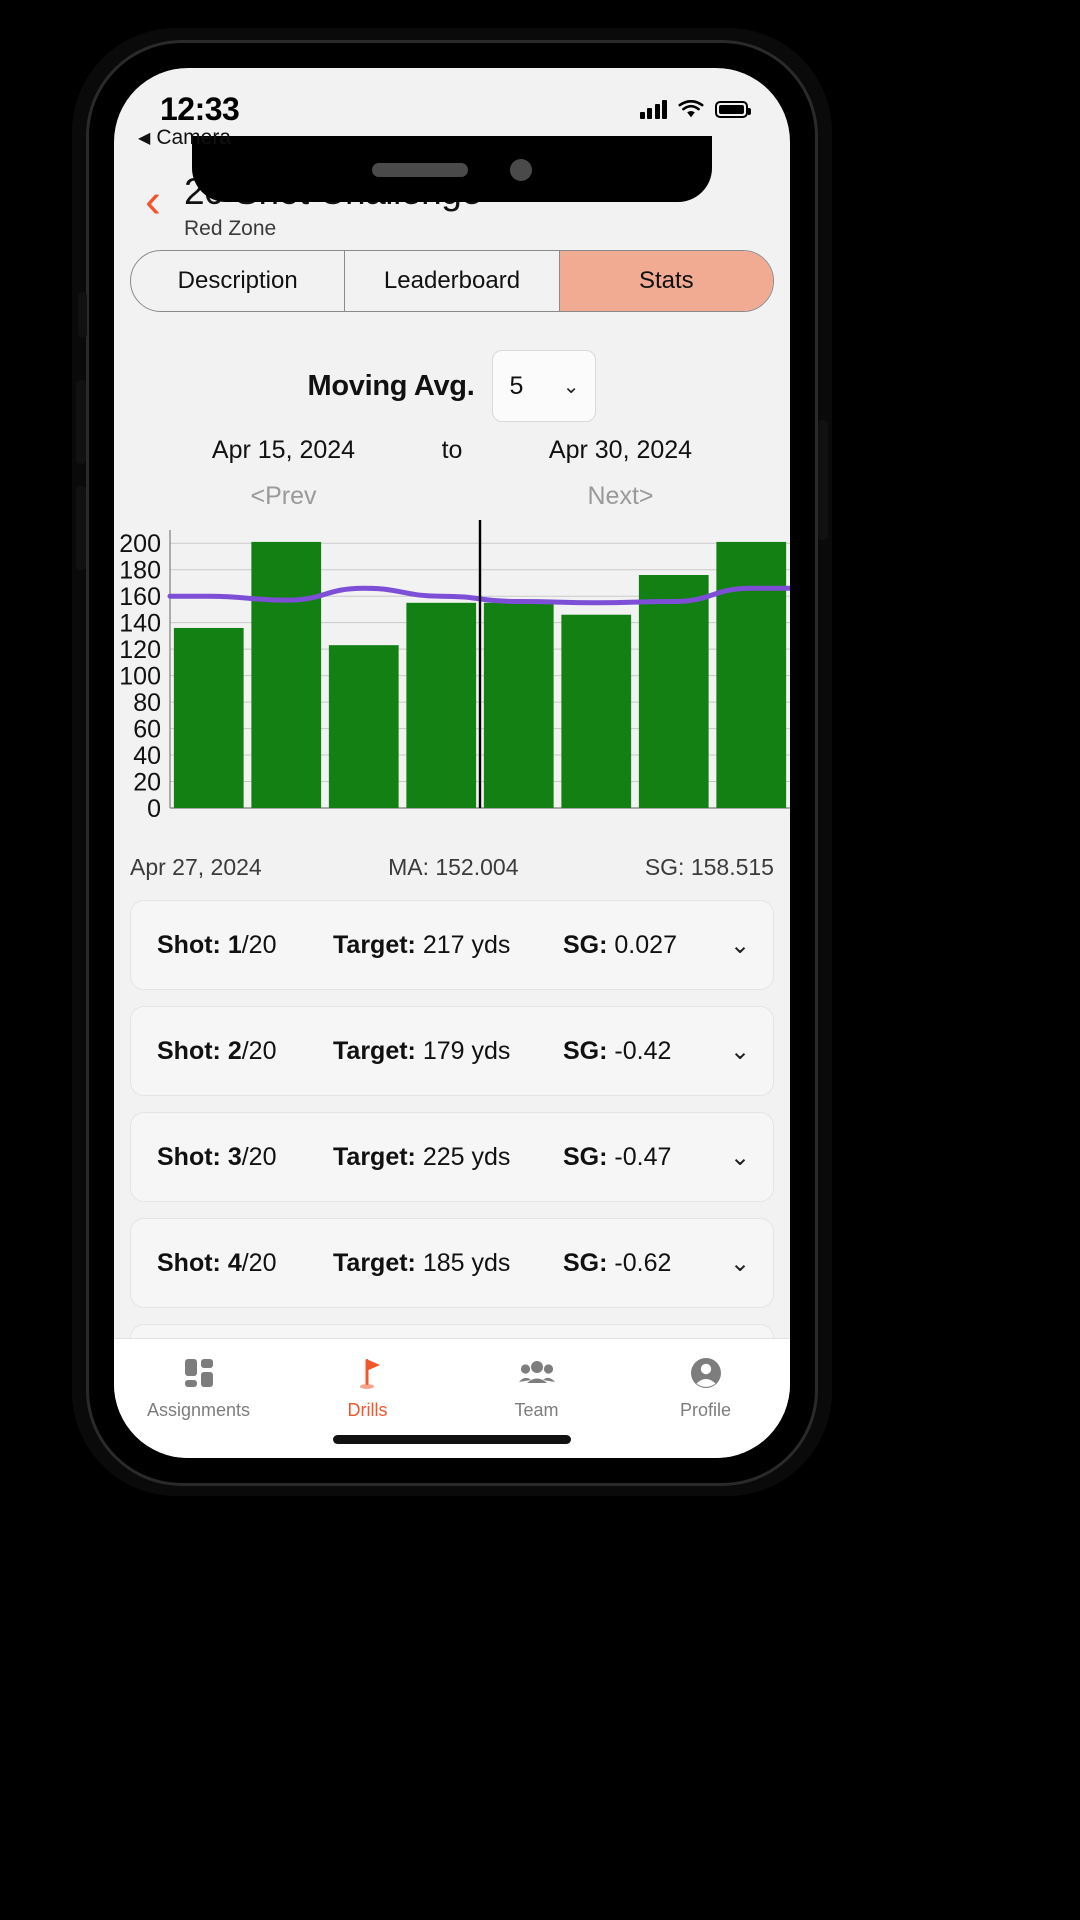  I want to click on status-bar-indicators, so click(695, 109).